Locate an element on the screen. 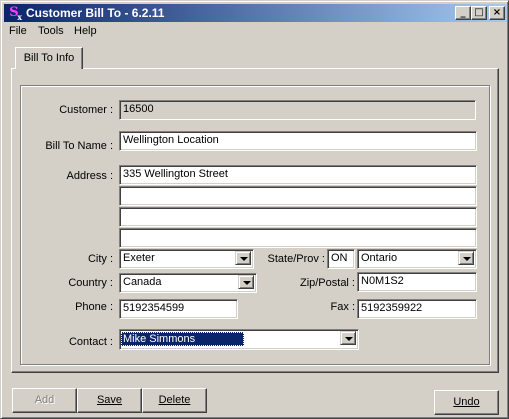 This screenshot has width=509, height=419. zip-postal-label: Zip/Postal : is located at coordinates (327, 283).